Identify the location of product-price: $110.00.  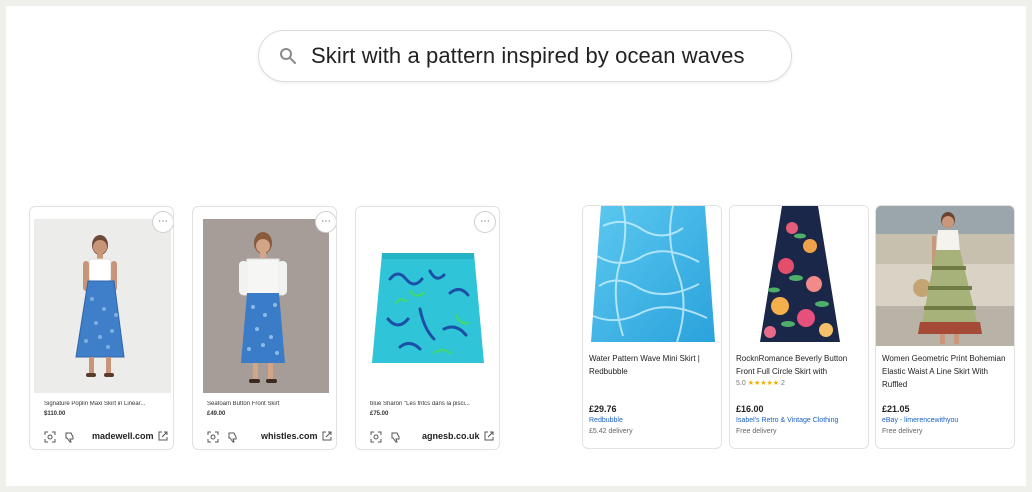
(55, 414).